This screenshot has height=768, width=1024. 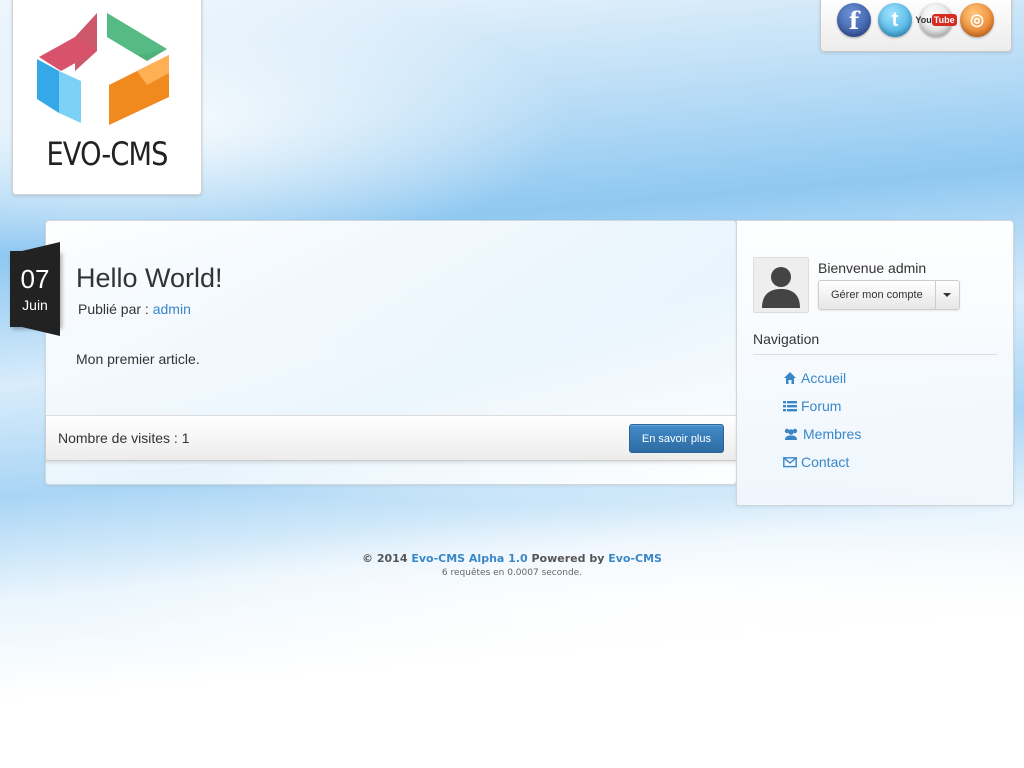 What do you see at coordinates (676, 438) in the screenshot?
I see `read-more-button: En savoir plus` at bounding box center [676, 438].